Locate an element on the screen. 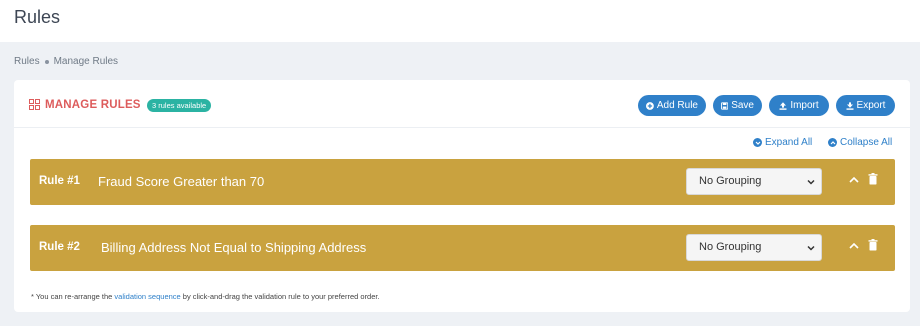 The image size is (920, 326). rule-number: Rule #2 is located at coordinates (59, 247).